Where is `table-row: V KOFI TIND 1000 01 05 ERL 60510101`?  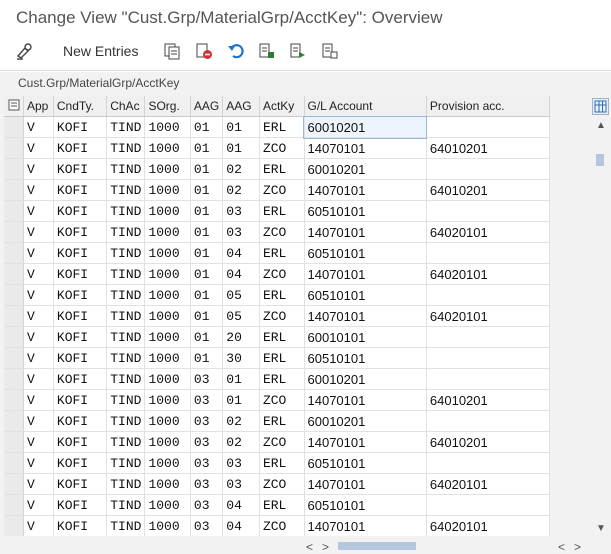 table-row: V KOFI TIND 1000 01 05 ERL 60510101 is located at coordinates (277, 295).